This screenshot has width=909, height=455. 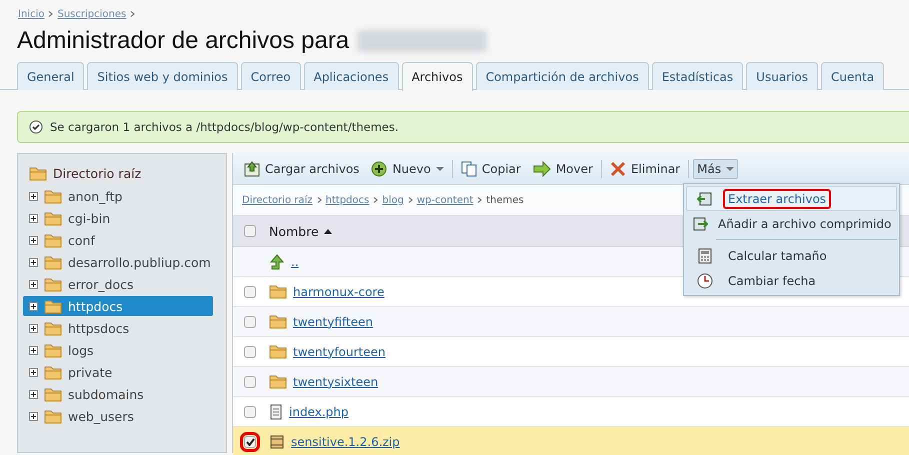 What do you see at coordinates (791, 198) in the screenshot?
I see `menu-item: Extraer archivos` at bounding box center [791, 198].